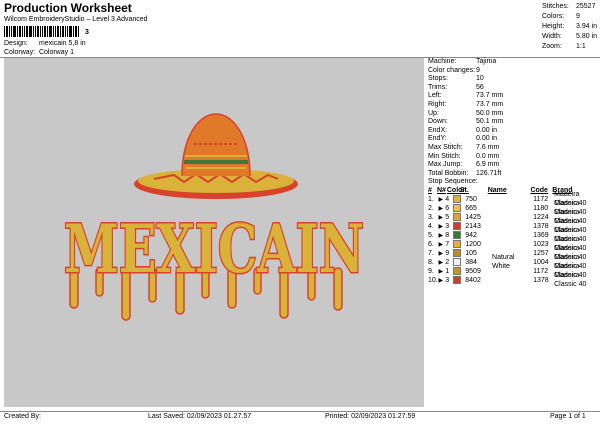 The height and width of the screenshot is (424, 600). I want to click on stitch-count: 2143, so click(473, 226).